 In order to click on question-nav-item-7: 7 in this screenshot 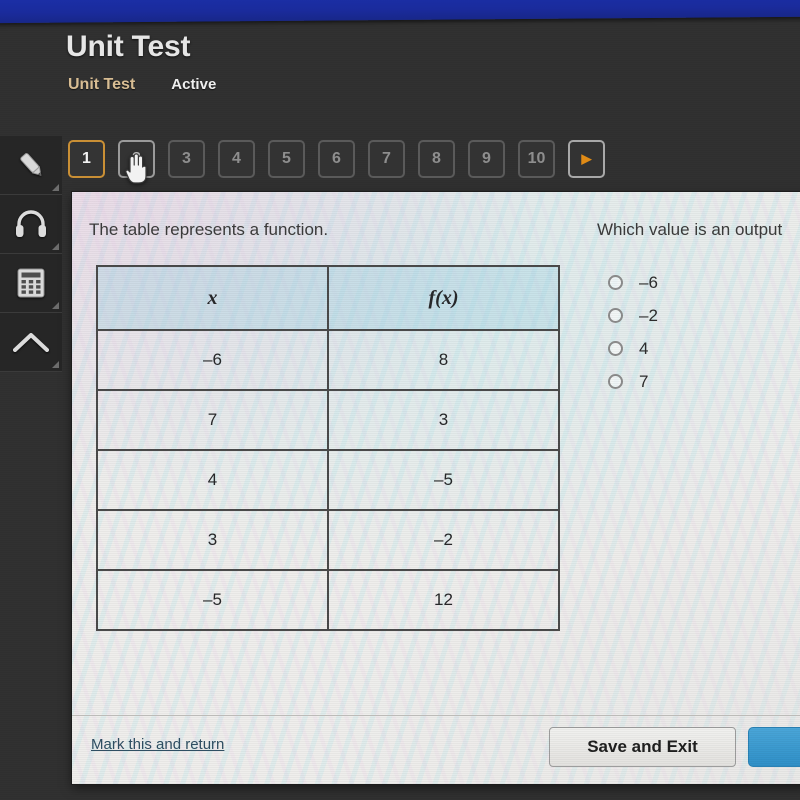, I will do `click(386, 159)`.